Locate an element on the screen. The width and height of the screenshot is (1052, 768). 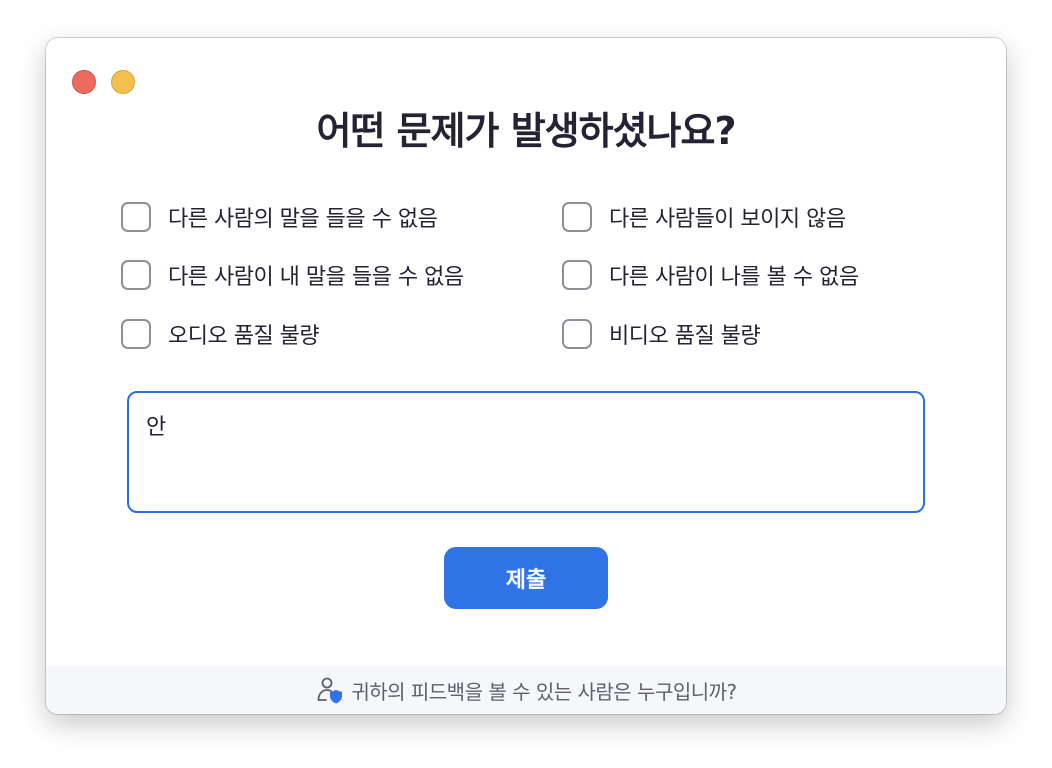
option-others-cannot-see-me: 다른 사람이 나를 볼 수 없음 is located at coordinates (710, 275).